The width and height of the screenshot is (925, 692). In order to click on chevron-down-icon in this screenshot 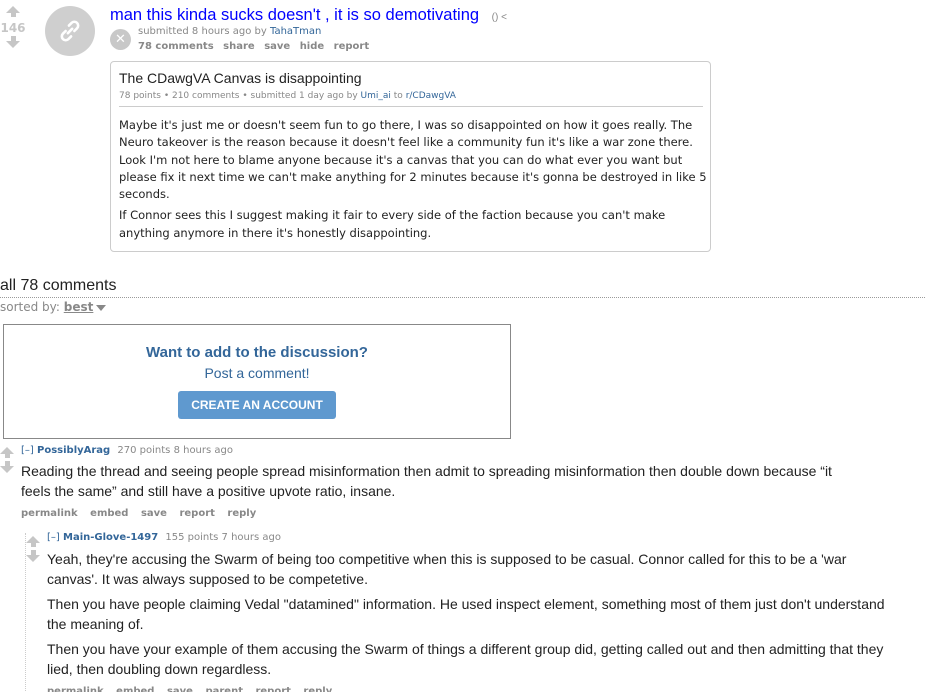, I will do `click(101, 307)`.